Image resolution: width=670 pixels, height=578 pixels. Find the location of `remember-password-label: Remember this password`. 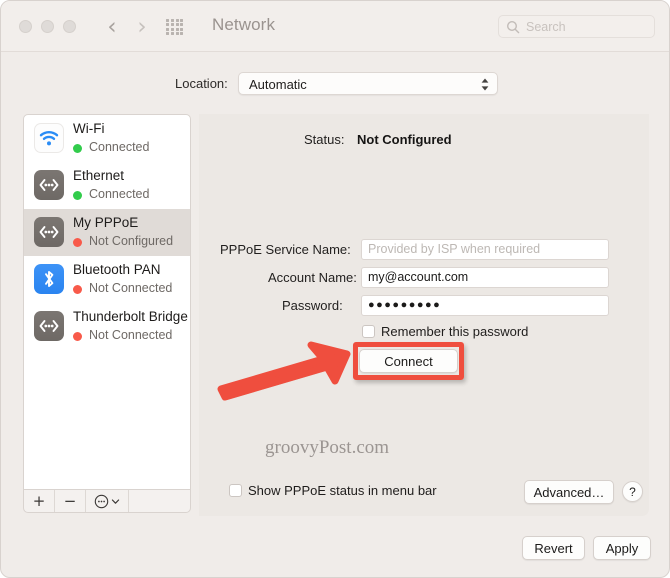

remember-password-label: Remember this password is located at coordinates (455, 331).